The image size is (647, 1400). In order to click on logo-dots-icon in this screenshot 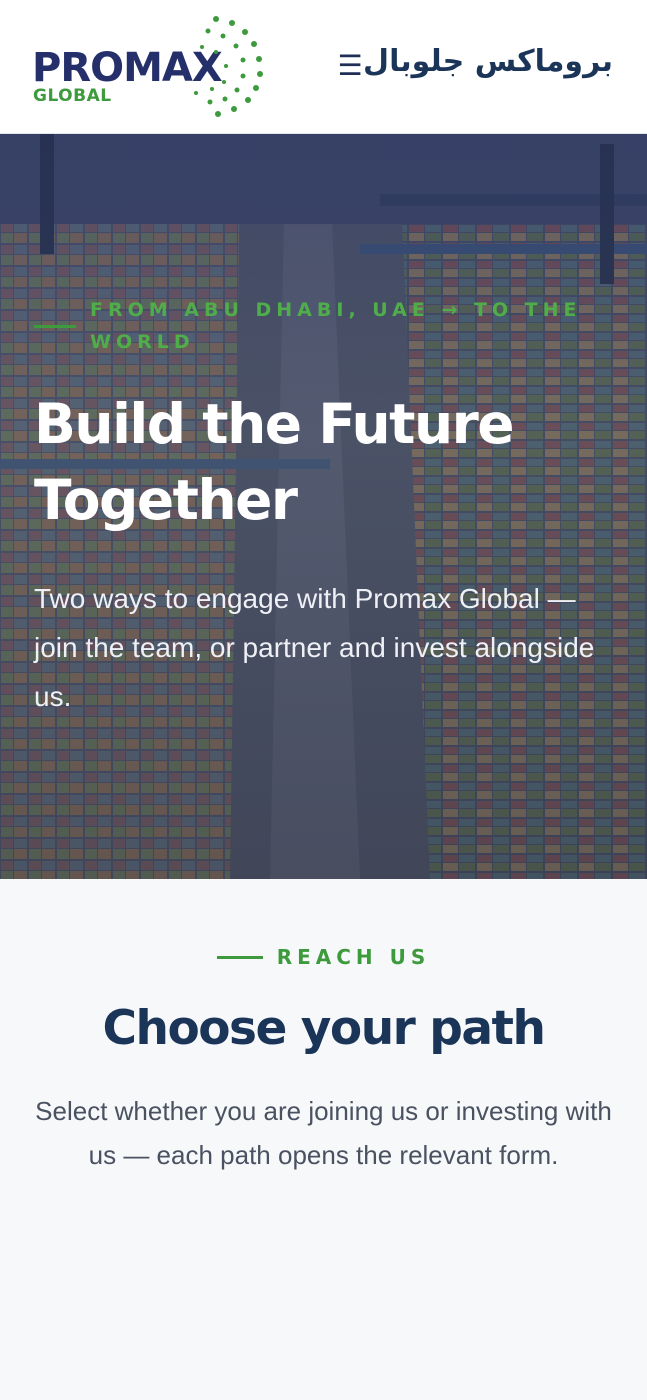, I will do `click(228, 66)`.